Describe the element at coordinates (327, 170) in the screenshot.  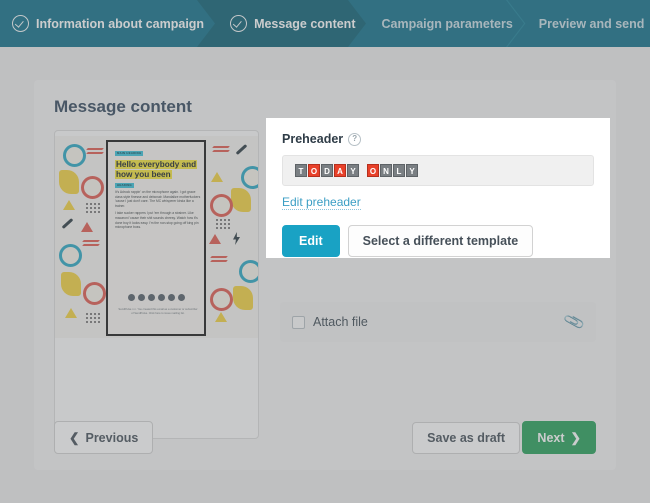
I see `preheader-tile: D` at that location.